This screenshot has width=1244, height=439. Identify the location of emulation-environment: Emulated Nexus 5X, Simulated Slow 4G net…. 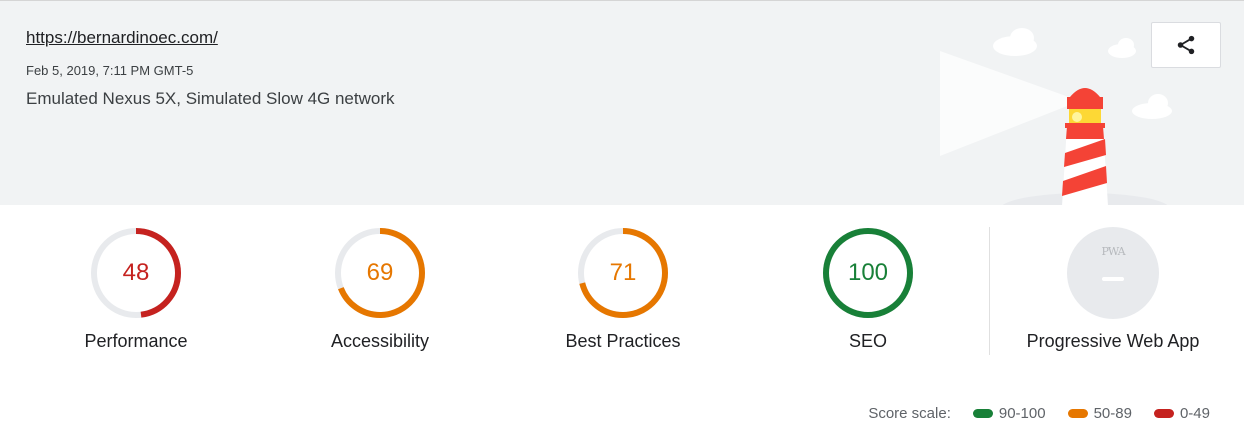
(210, 98).